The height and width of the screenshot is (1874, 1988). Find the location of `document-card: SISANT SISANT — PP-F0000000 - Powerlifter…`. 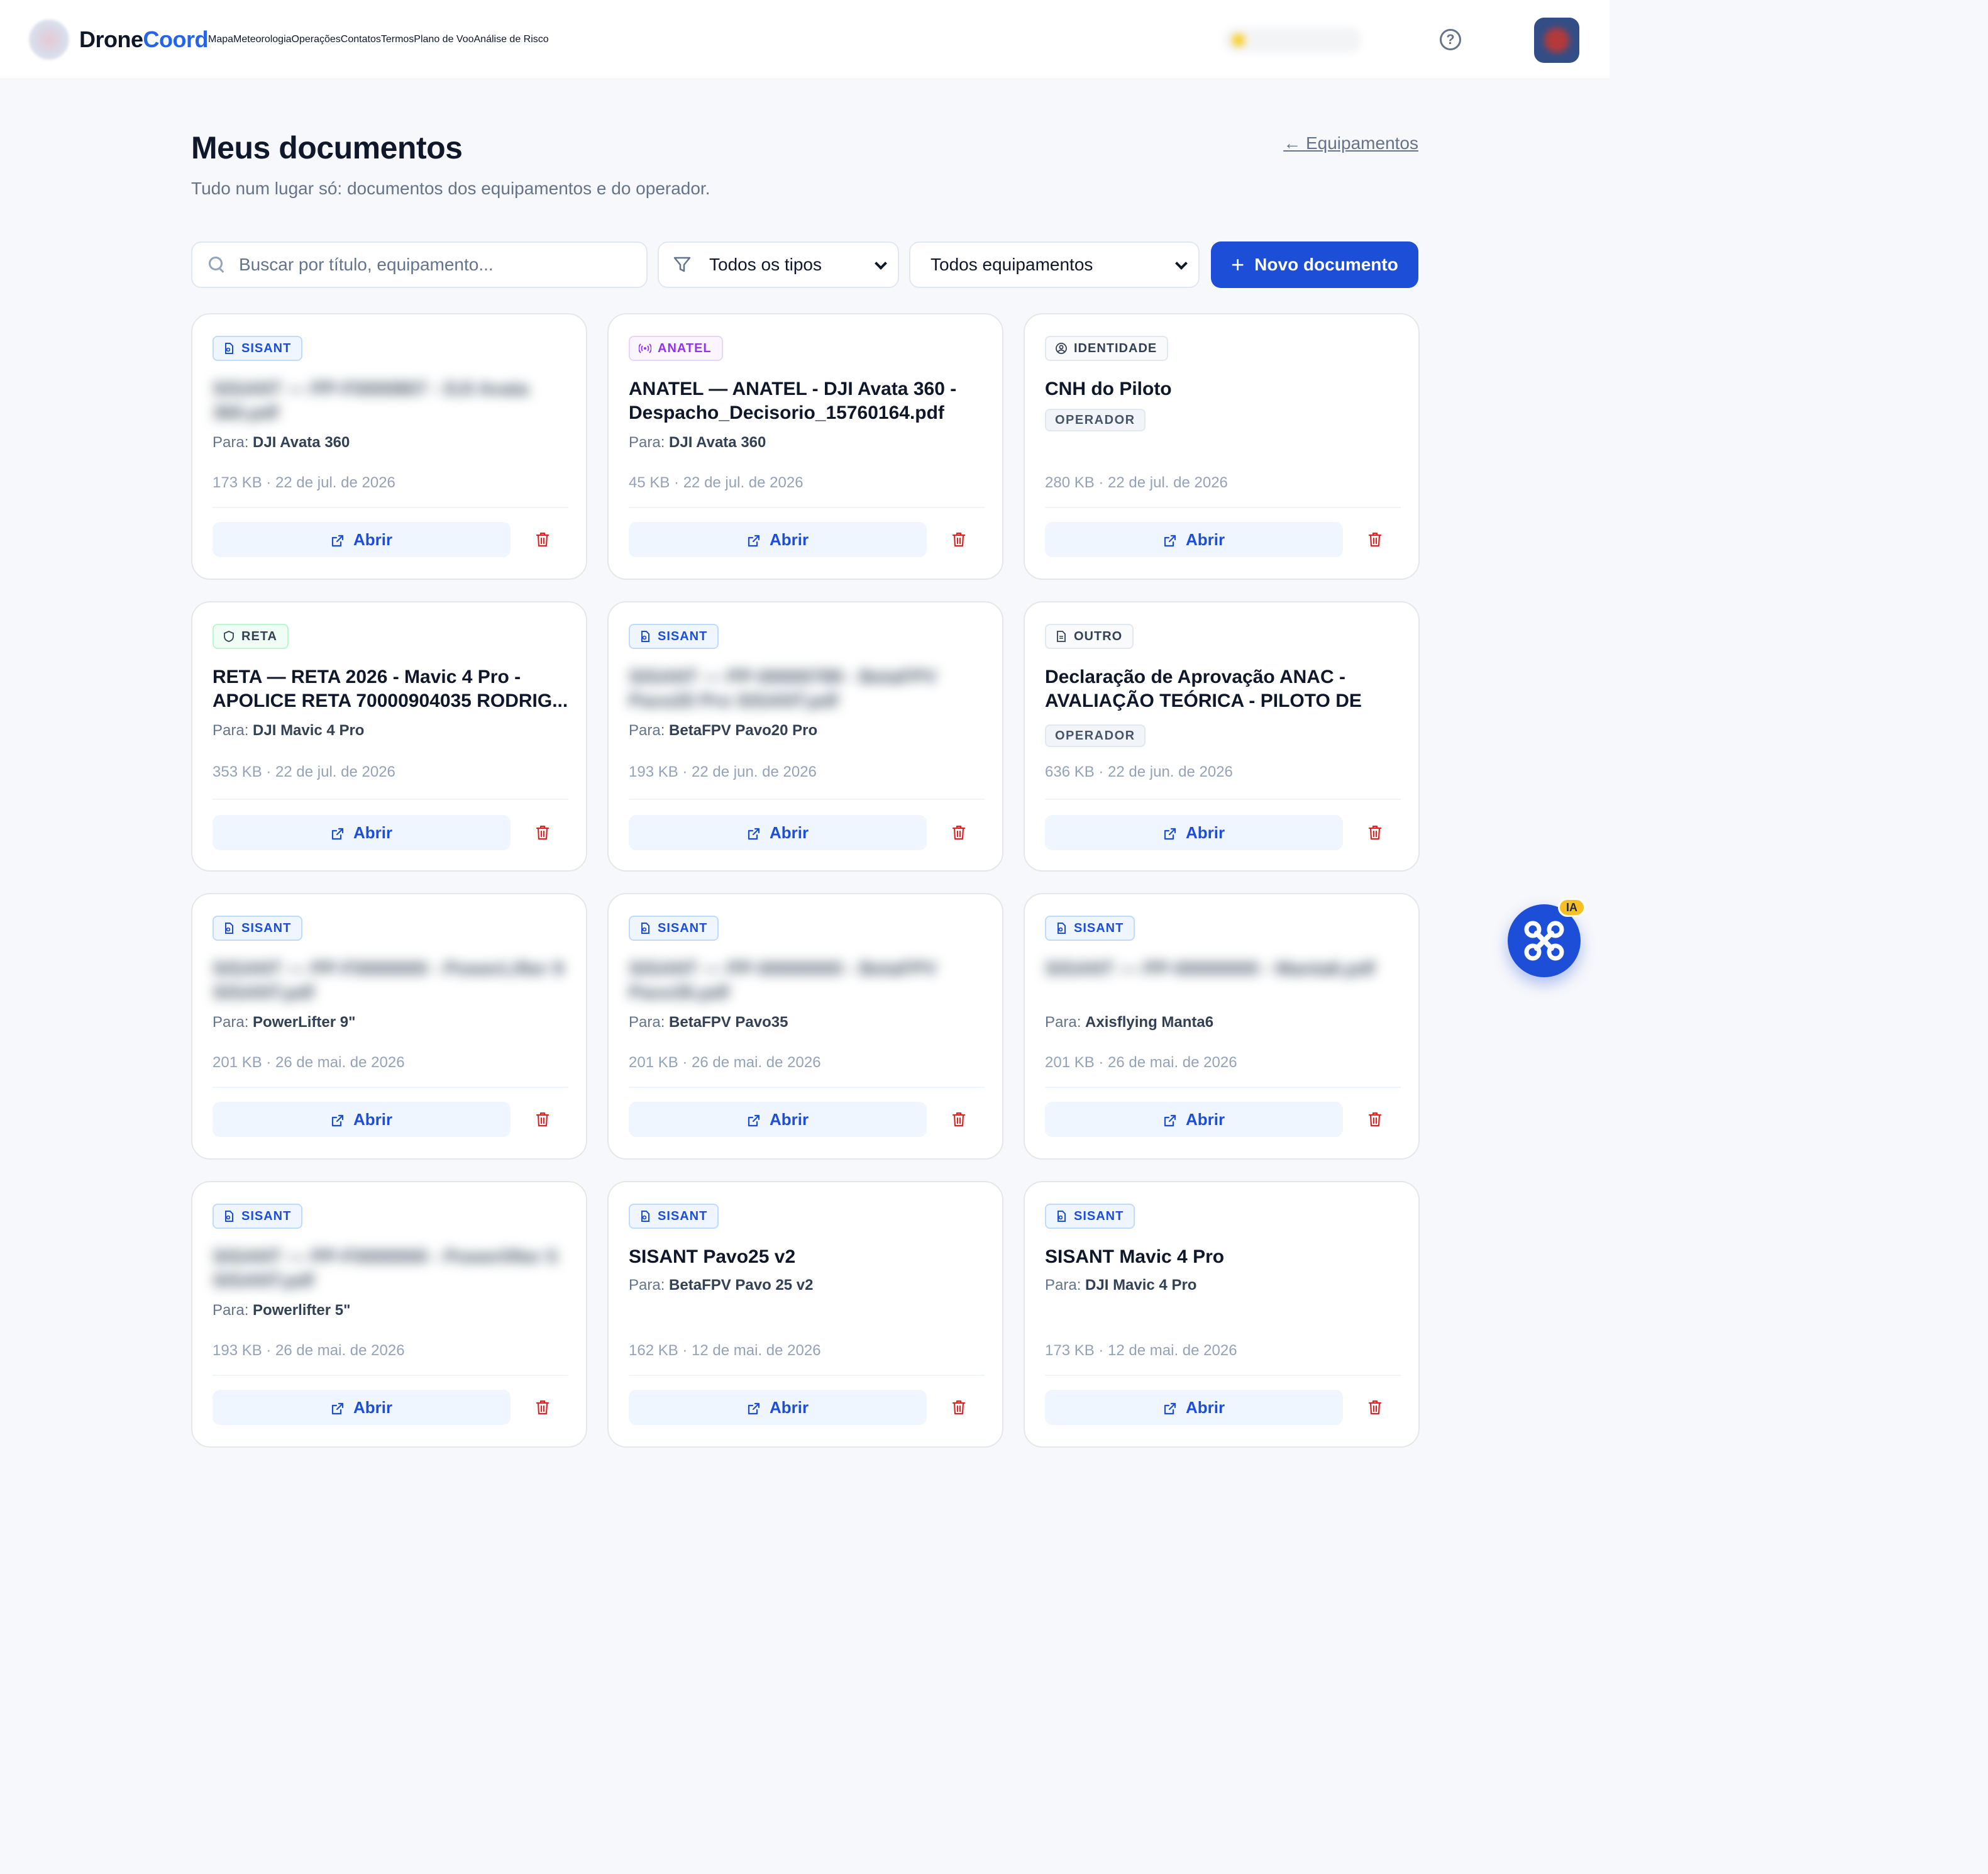

document-card: SISANT SISANT — PP-F0000000 - Powerlifter… is located at coordinates (389, 1314).